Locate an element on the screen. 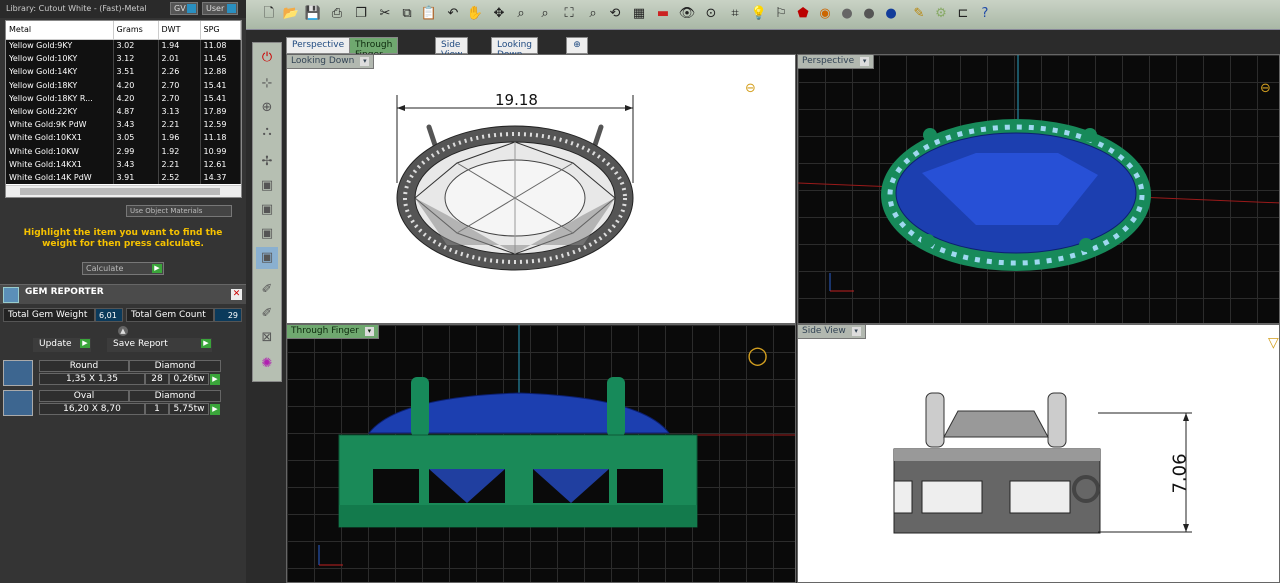 The width and height of the screenshot is (1280, 583). raytrace-sphere-icon: ● is located at coordinates (891, 14).